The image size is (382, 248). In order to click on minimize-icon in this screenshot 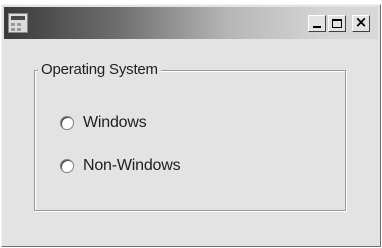, I will do `click(317, 27)`.